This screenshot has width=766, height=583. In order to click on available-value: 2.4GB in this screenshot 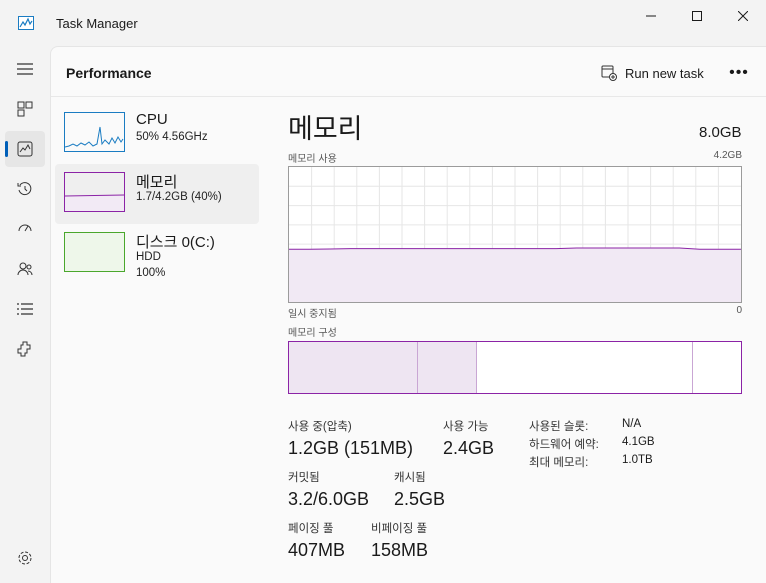, I will do `click(469, 448)`.